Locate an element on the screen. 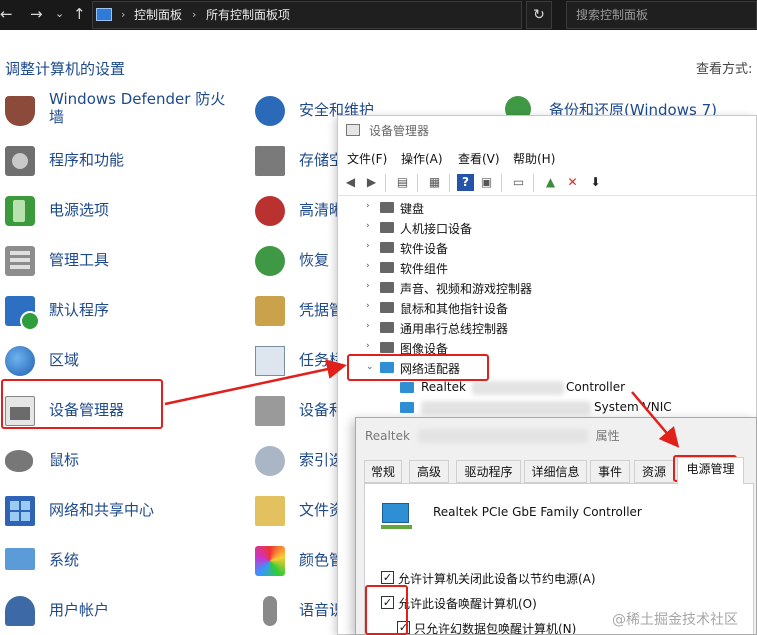  refresh-icon: ↻ is located at coordinates (539, 15).